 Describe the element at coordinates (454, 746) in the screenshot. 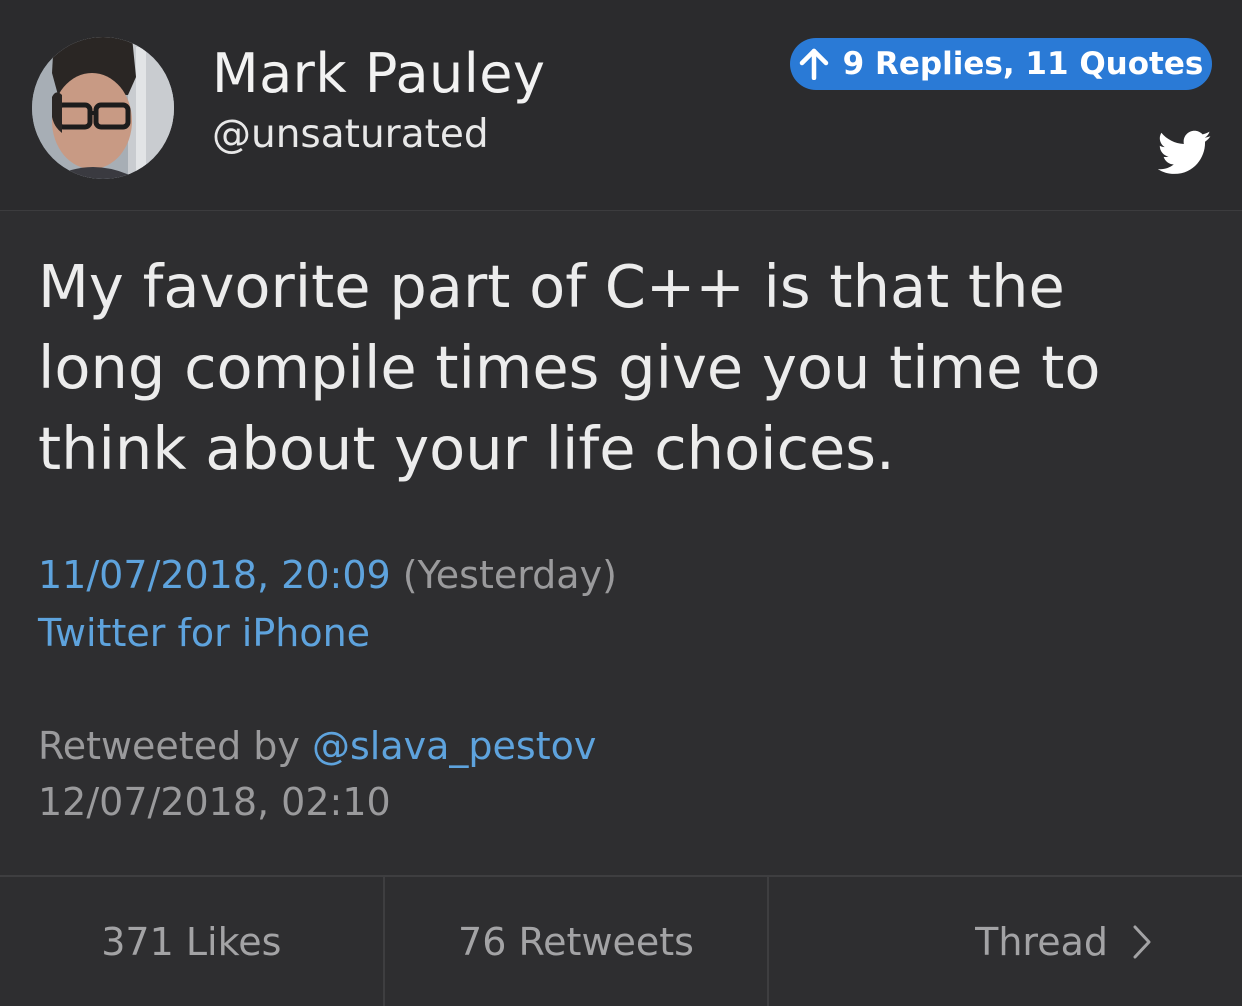

I see `retweeter-handle-link: @slava_pestov` at that location.